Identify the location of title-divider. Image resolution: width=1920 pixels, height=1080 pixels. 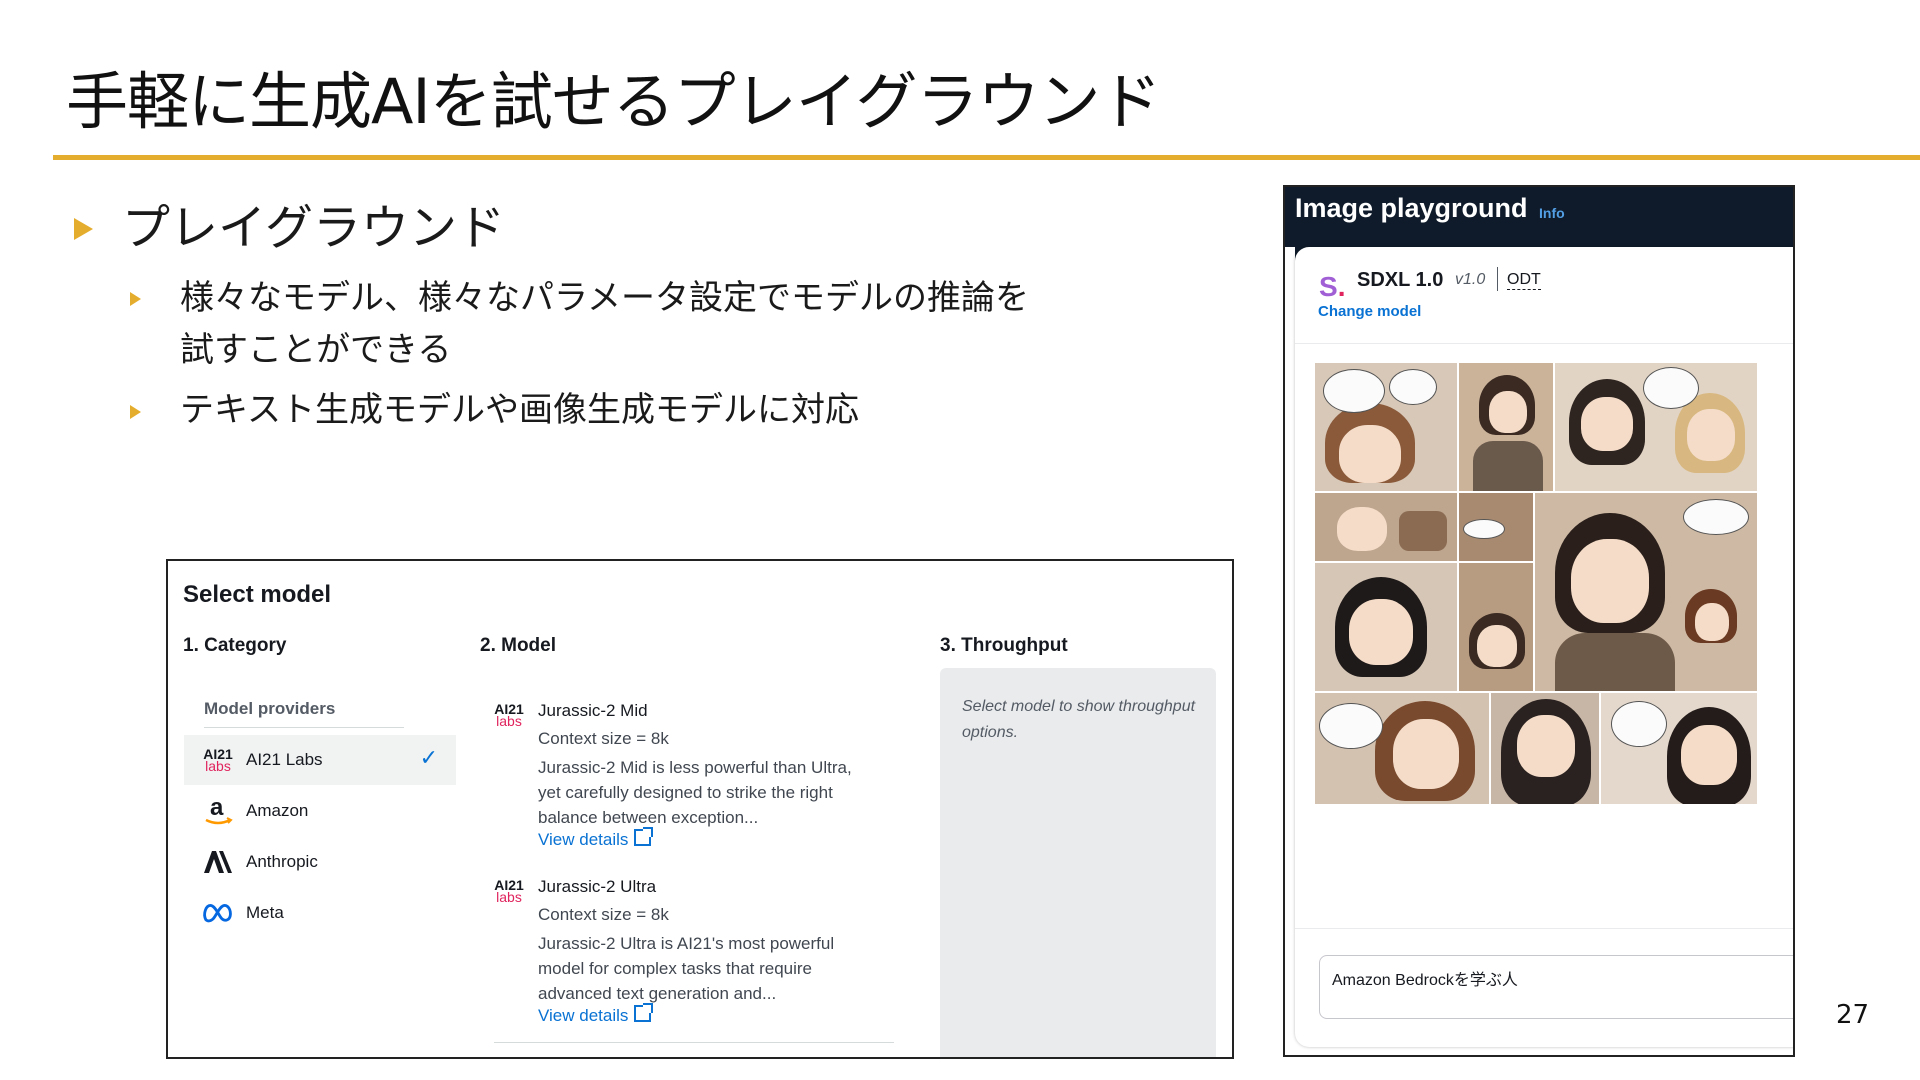
(986, 157).